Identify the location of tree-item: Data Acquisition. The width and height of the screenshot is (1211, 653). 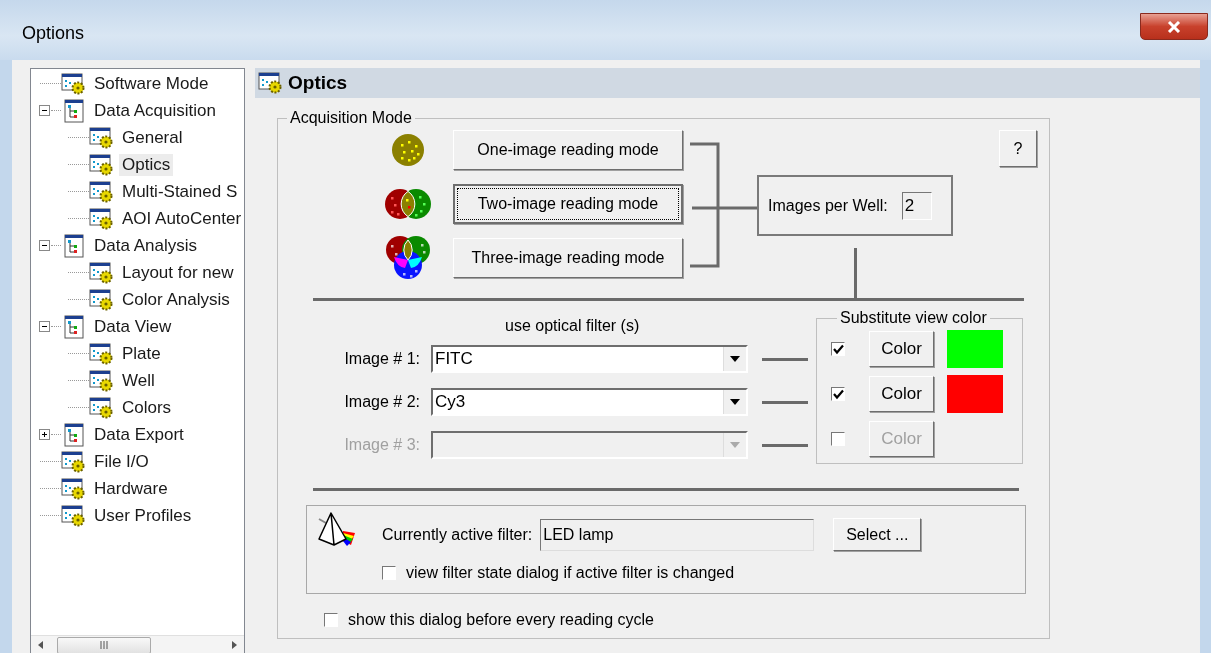
(155, 110).